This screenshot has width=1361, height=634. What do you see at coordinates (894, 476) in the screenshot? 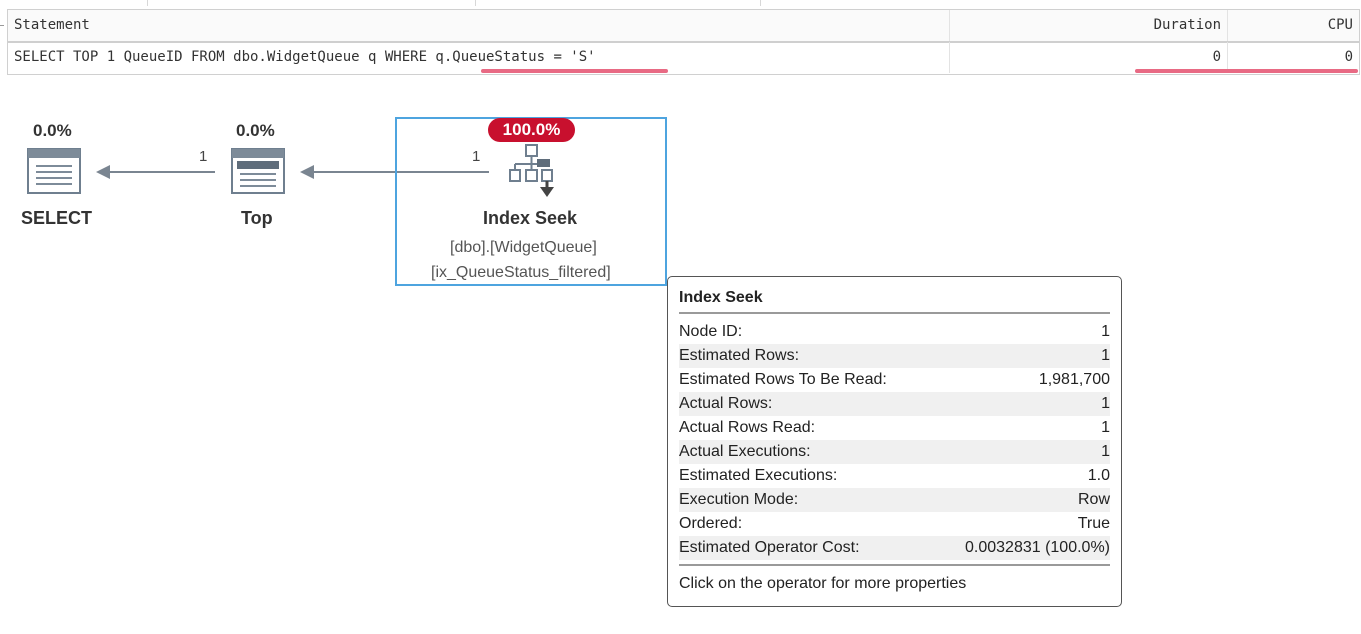
I see `tooltip-property-row: Estimated Executions: 1.0` at bounding box center [894, 476].